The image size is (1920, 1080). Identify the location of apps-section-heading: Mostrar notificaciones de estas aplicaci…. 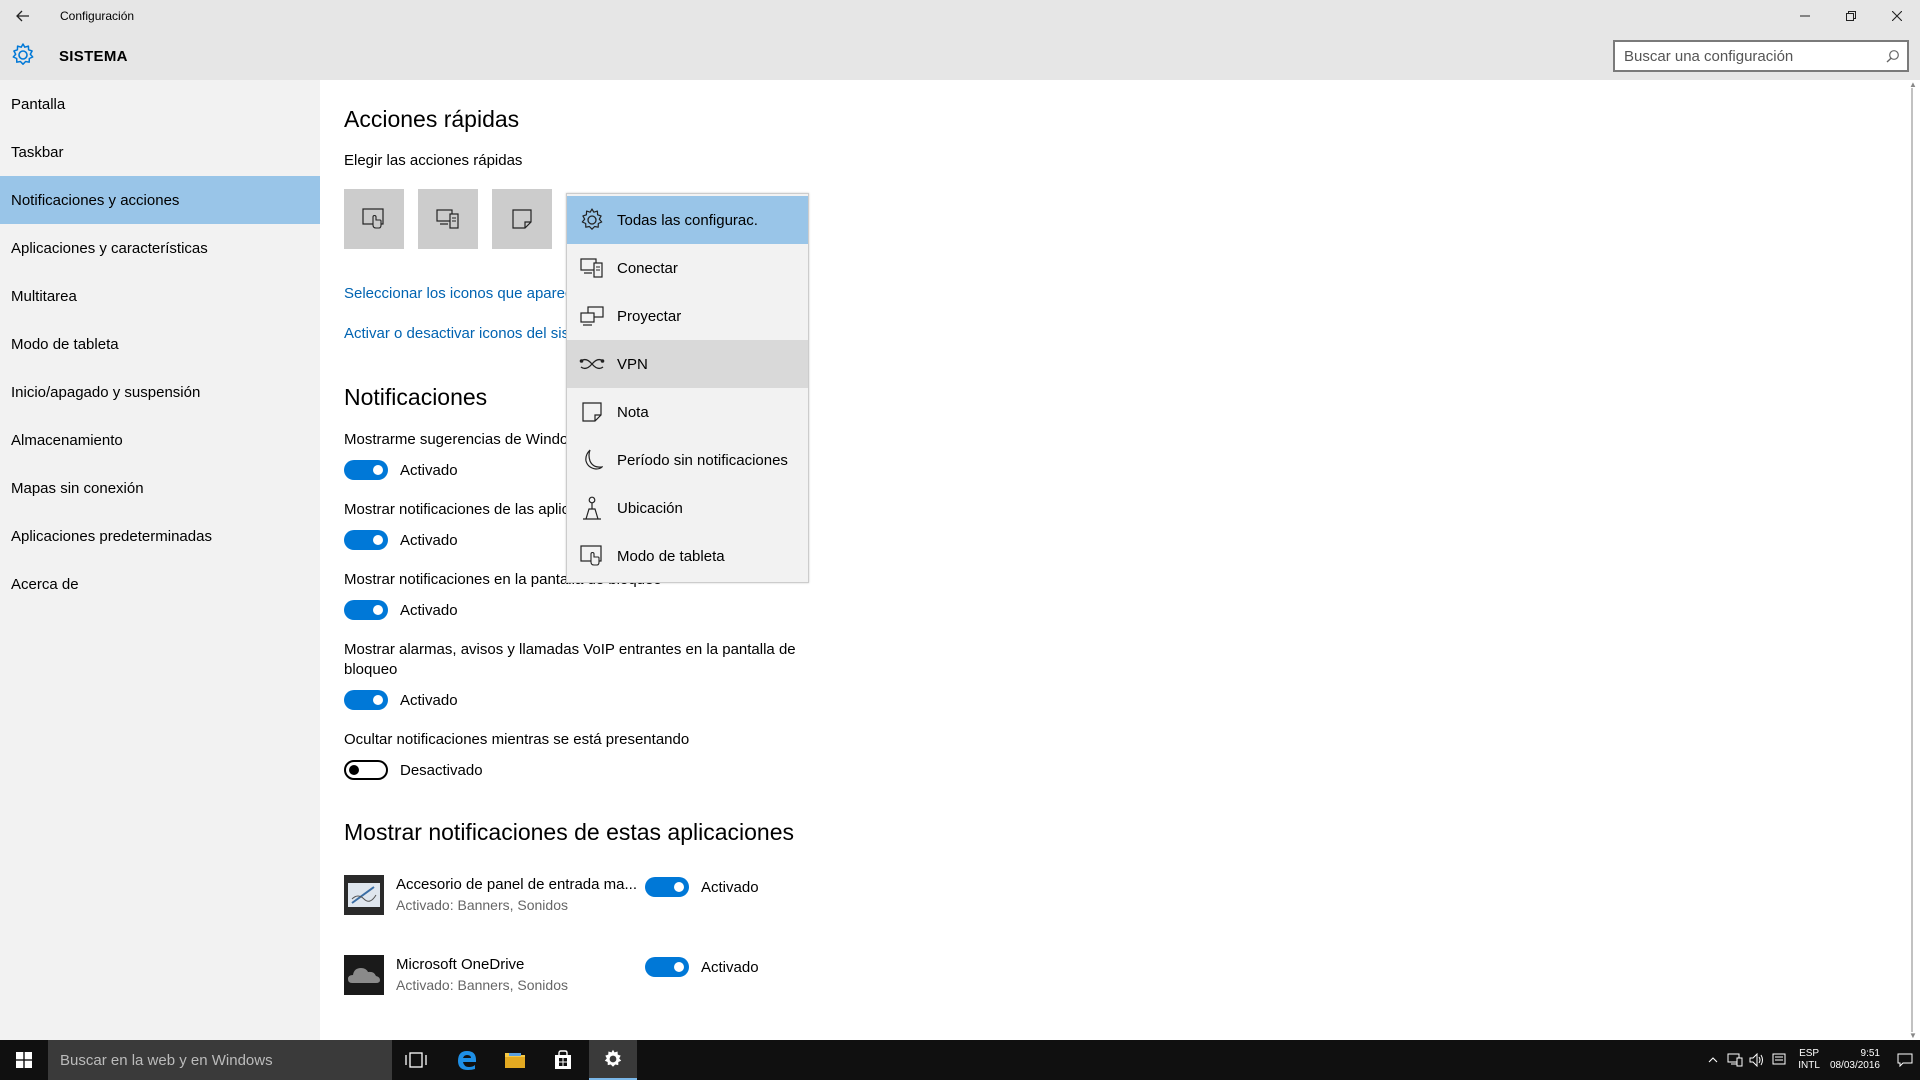
(569, 832).